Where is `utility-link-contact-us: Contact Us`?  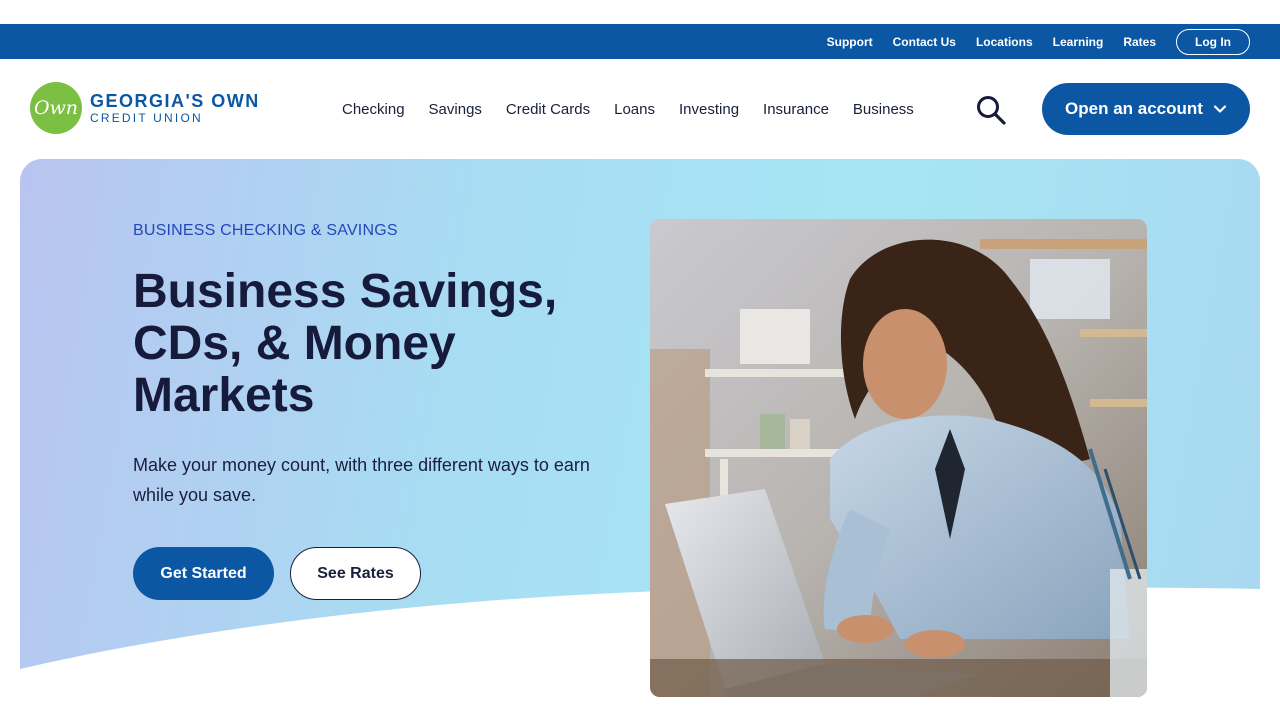 utility-link-contact-us: Contact Us is located at coordinates (924, 42).